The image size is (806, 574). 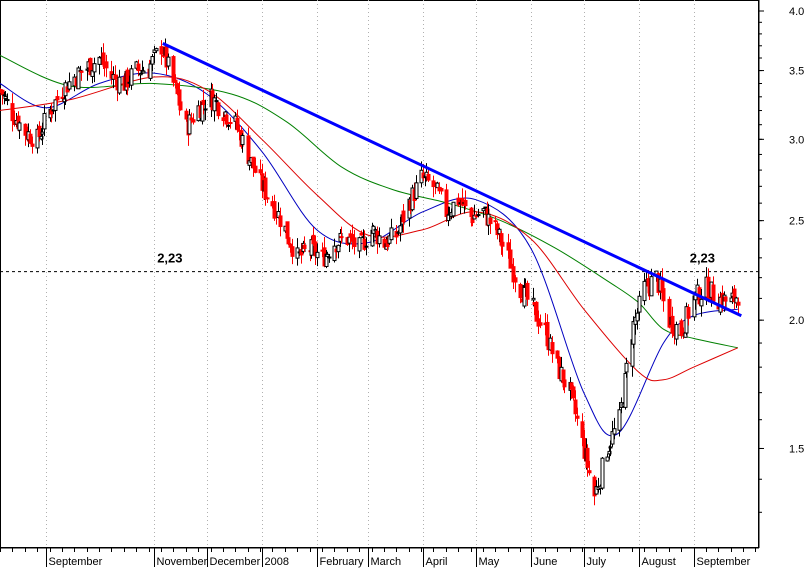 I want to click on annotation-label: 2,23, so click(x=169, y=258).